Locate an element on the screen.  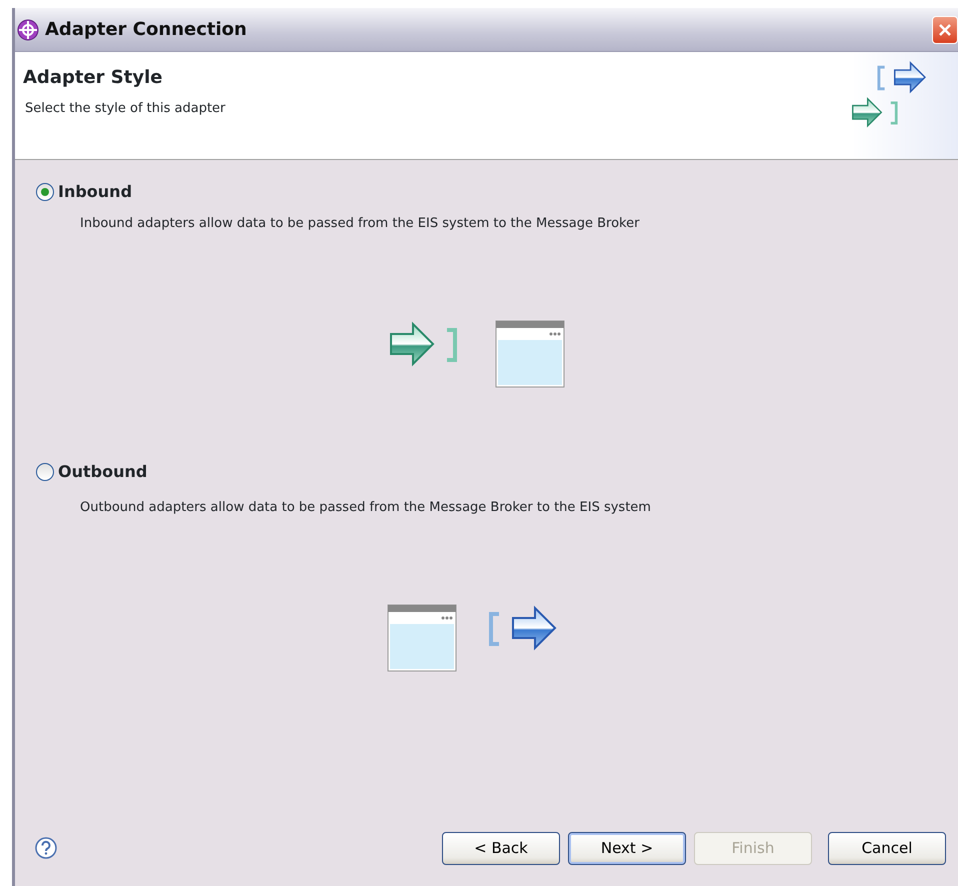
dialog-button: < Back is located at coordinates (501, 848).